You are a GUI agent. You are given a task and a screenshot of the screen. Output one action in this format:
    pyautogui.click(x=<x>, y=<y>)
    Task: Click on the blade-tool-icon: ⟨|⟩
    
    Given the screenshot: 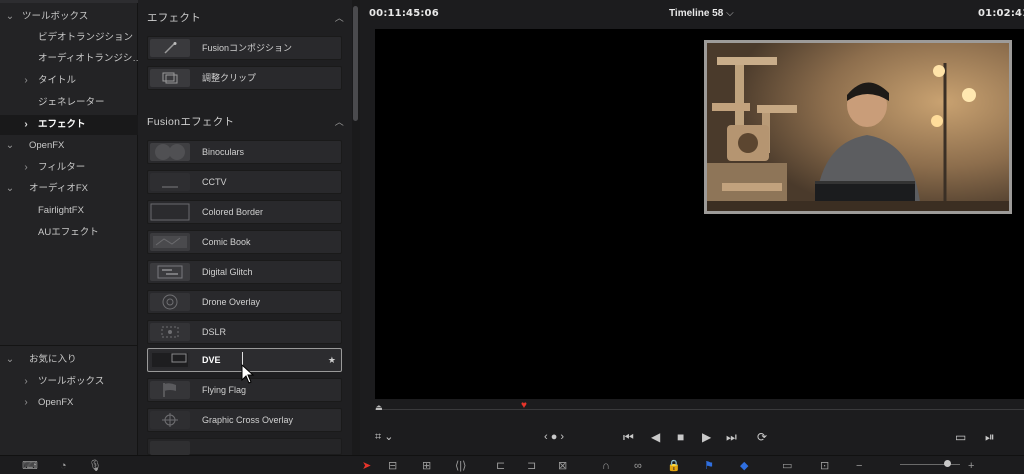 What is the action you would take?
    pyautogui.click(x=460, y=466)
    